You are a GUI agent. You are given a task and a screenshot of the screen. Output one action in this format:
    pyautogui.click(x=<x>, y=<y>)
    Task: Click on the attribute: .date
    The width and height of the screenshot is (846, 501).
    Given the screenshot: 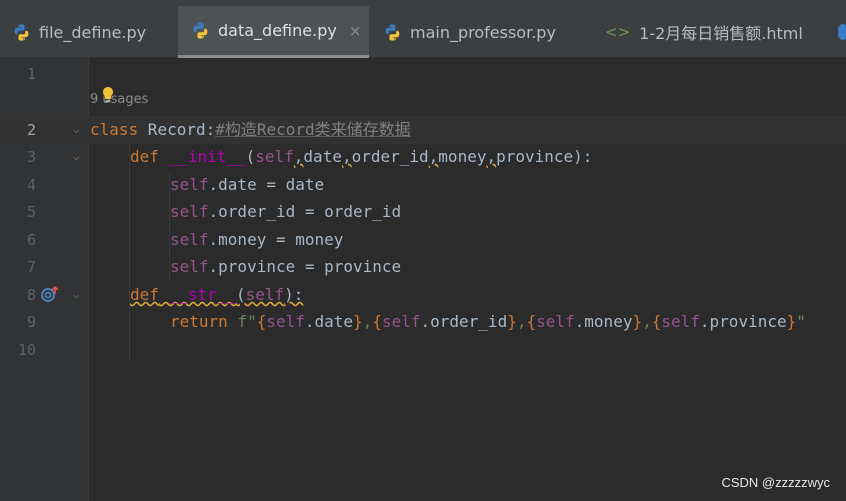 What is the action you would take?
    pyautogui.click(x=329, y=321)
    